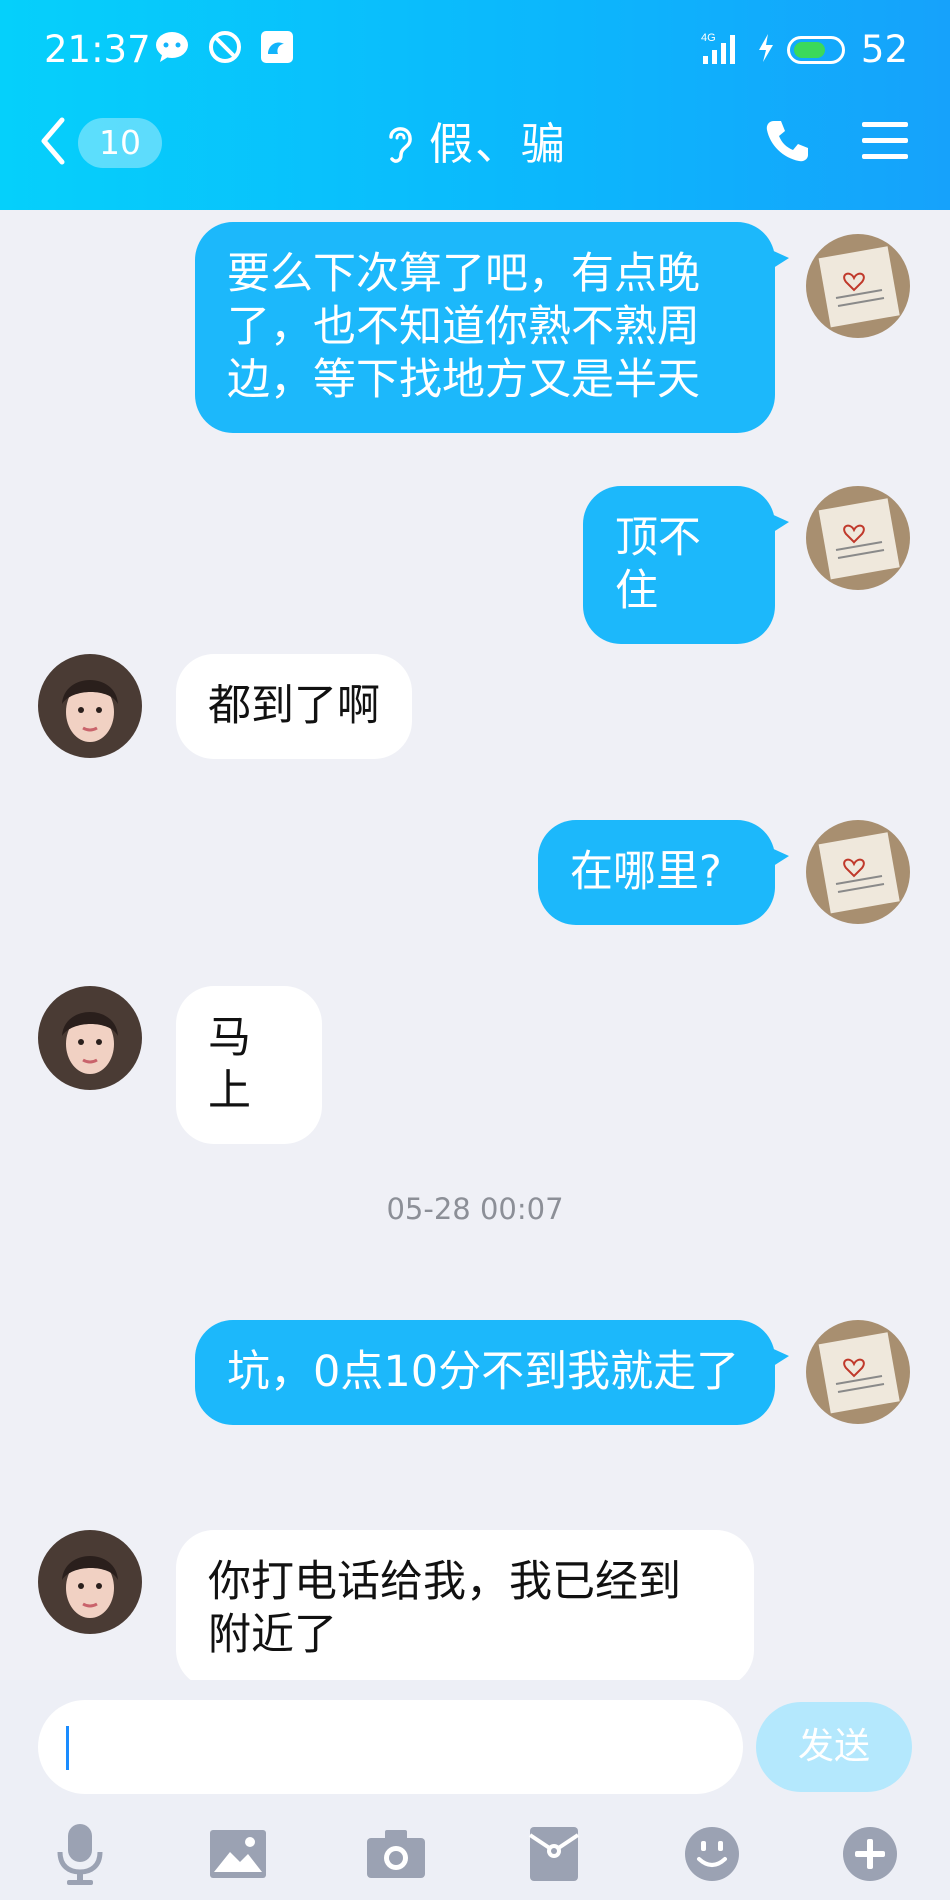 The image size is (950, 1900). Describe the element at coordinates (80, 1854) in the screenshot. I see `mic-icon` at that location.